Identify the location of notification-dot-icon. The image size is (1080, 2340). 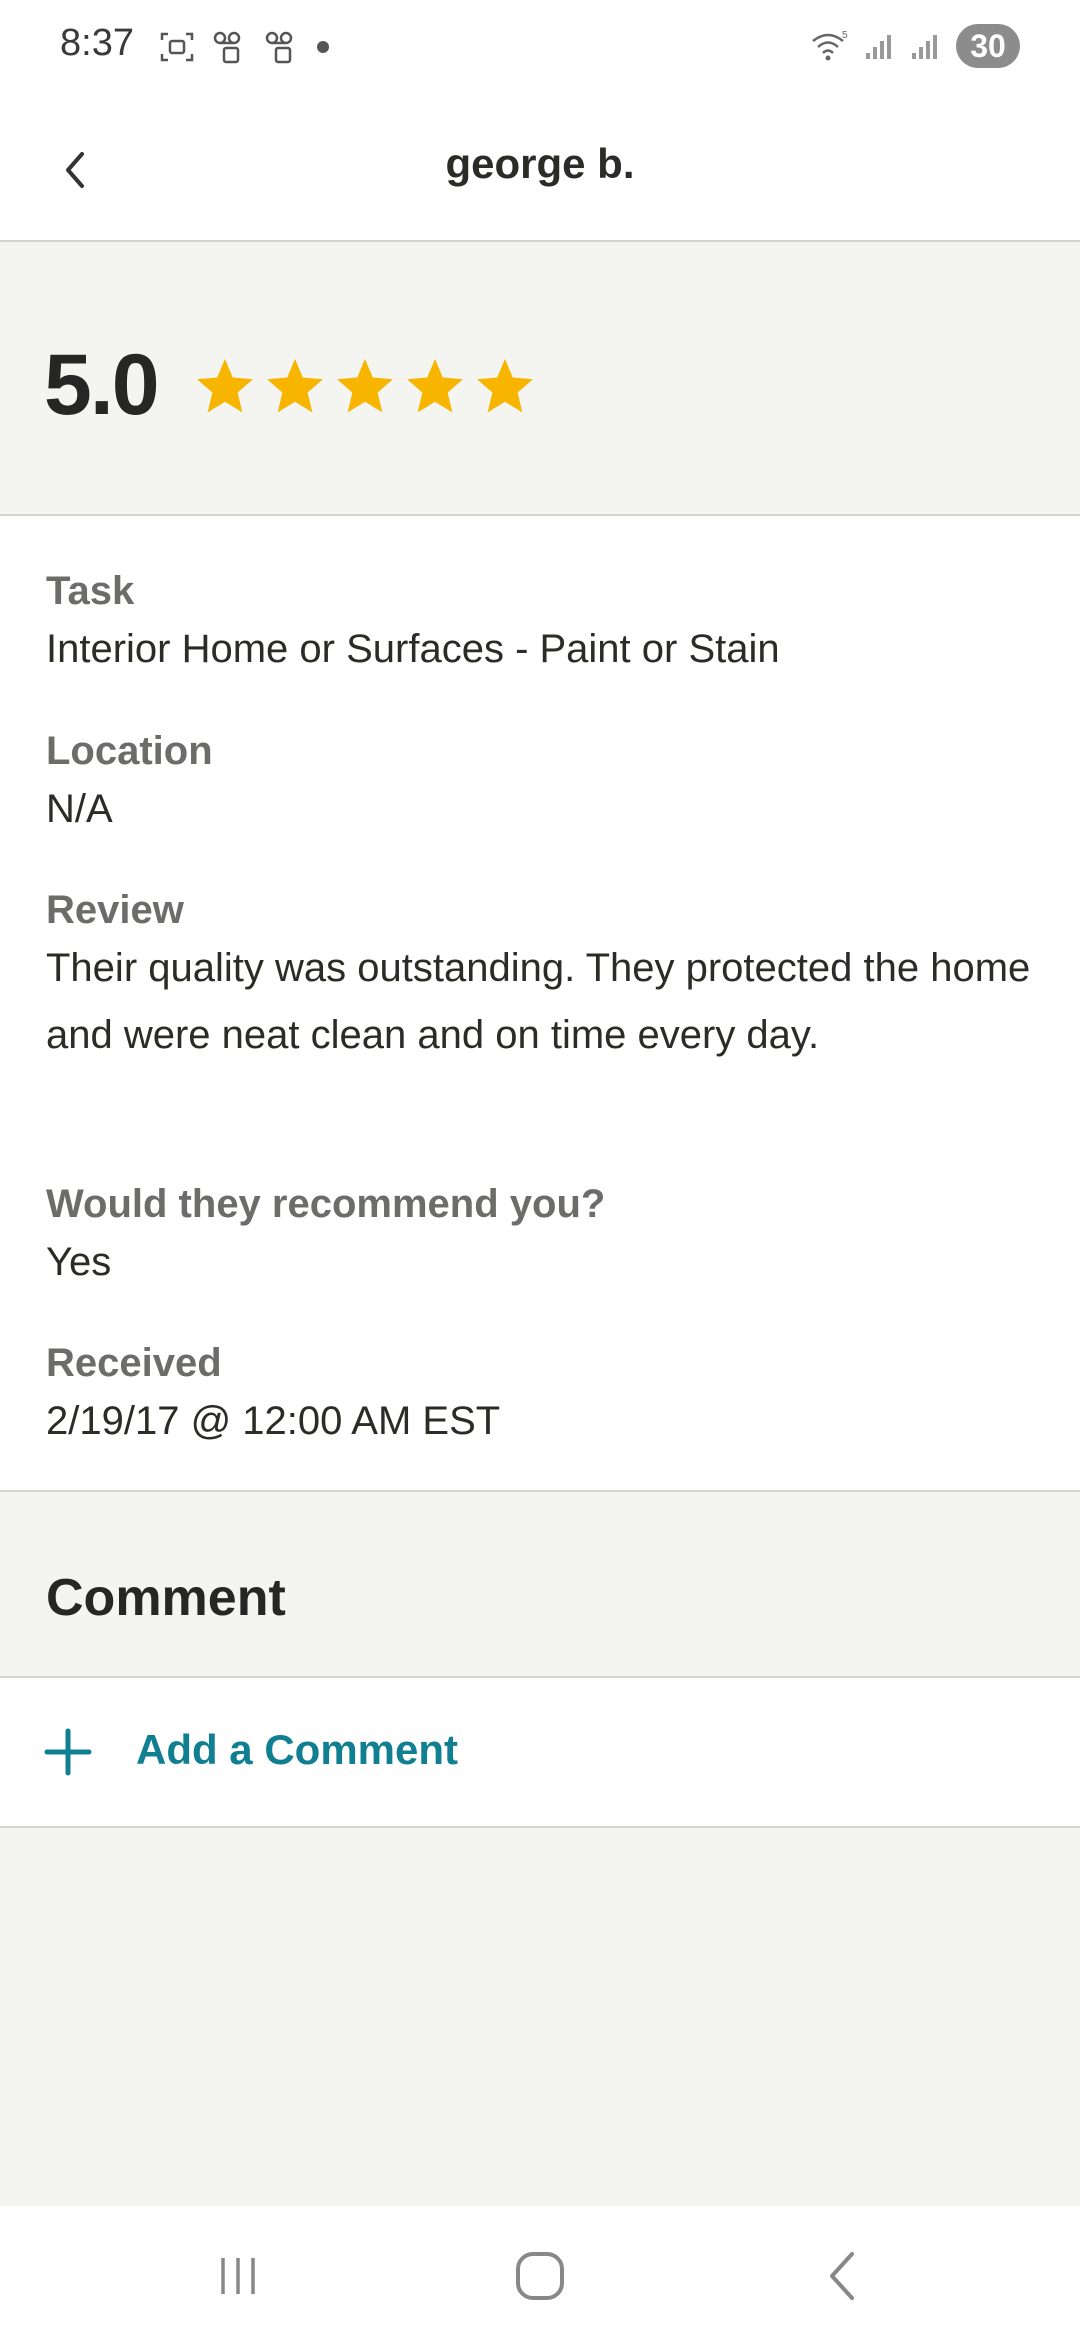
(323, 47).